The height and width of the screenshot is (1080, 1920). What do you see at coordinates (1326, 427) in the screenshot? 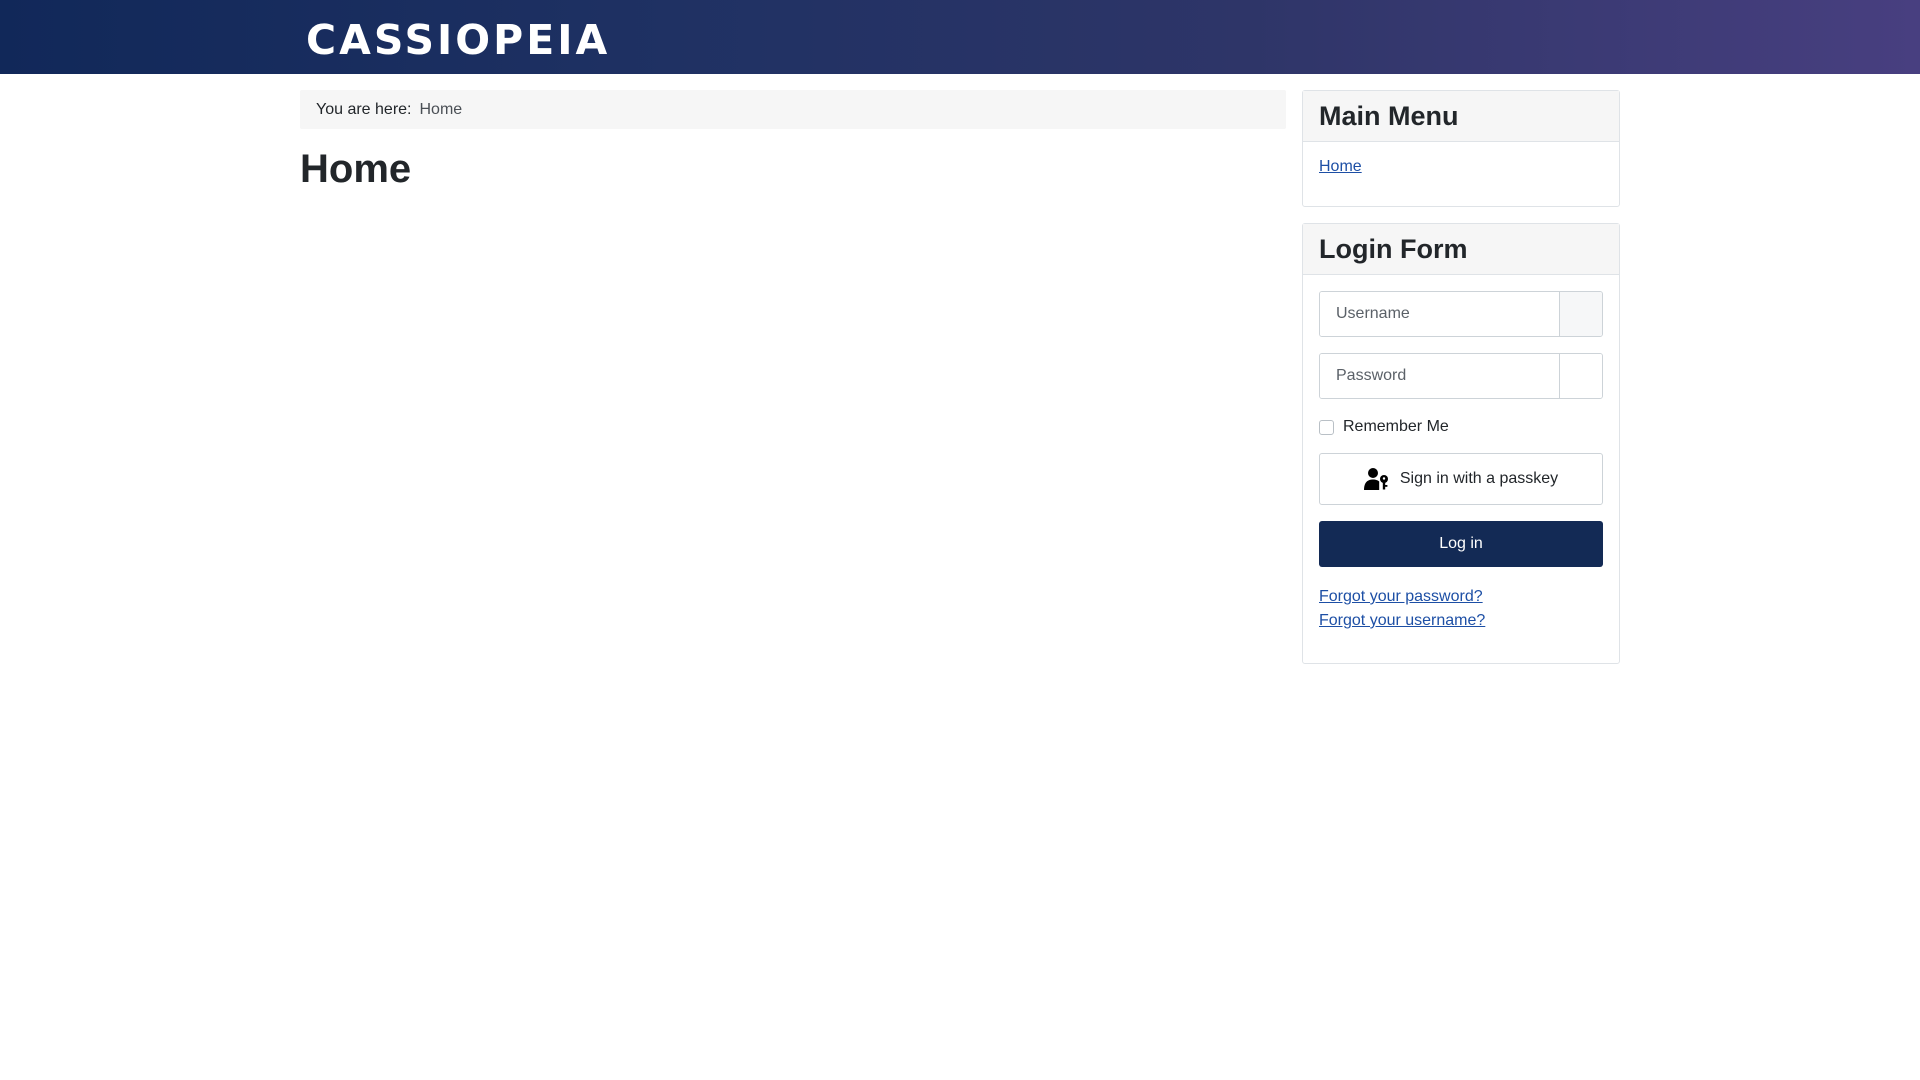
I see `remember-me-checkbox` at bounding box center [1326, 427].